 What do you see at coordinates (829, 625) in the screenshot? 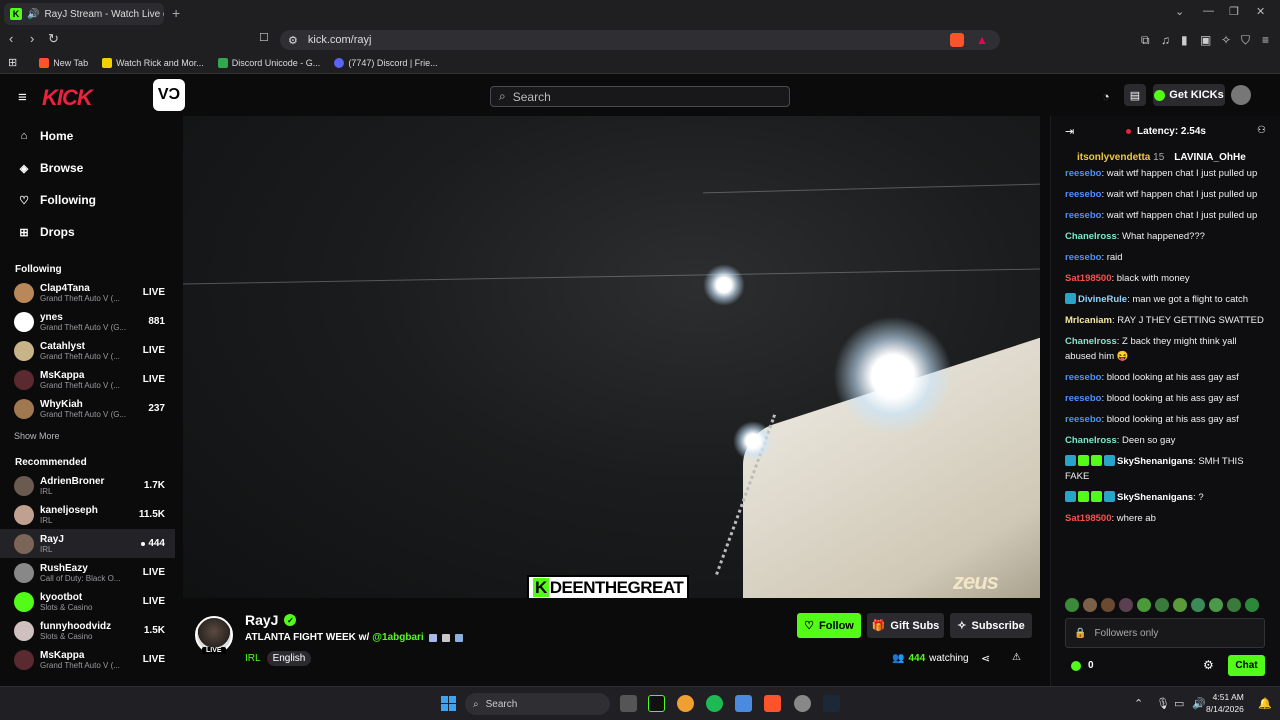
I see `follow-button: ♡ Follow` at bounding box center [829, 625].